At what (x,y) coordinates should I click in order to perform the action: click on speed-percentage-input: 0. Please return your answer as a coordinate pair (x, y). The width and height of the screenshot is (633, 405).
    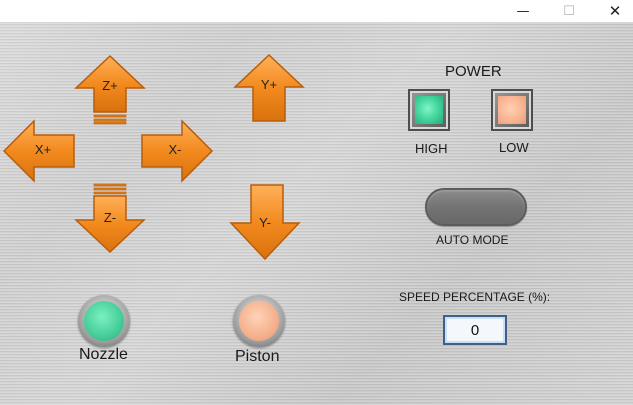
    Looking at the image, I should click on (475, 330).